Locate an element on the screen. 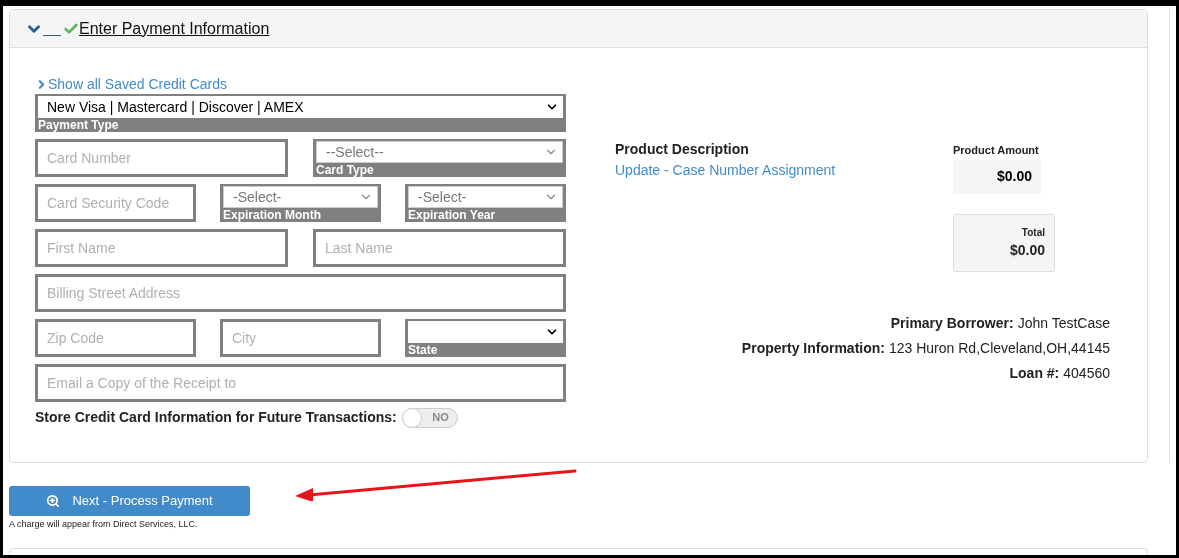 Image resolution: width=1179 pixels, height=558 pixels. description-heading: Product Description is located at coordinates (682, 149).